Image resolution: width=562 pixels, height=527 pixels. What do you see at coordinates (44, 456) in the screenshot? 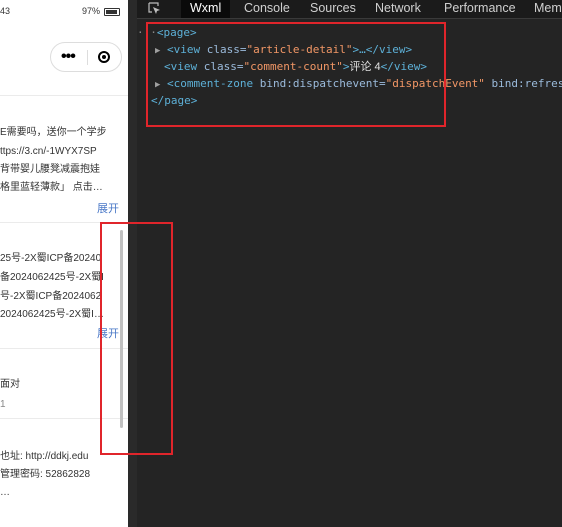
I see `comment-text-line: 也址: http://ddkj.edu` at bounding box center [44, 456].